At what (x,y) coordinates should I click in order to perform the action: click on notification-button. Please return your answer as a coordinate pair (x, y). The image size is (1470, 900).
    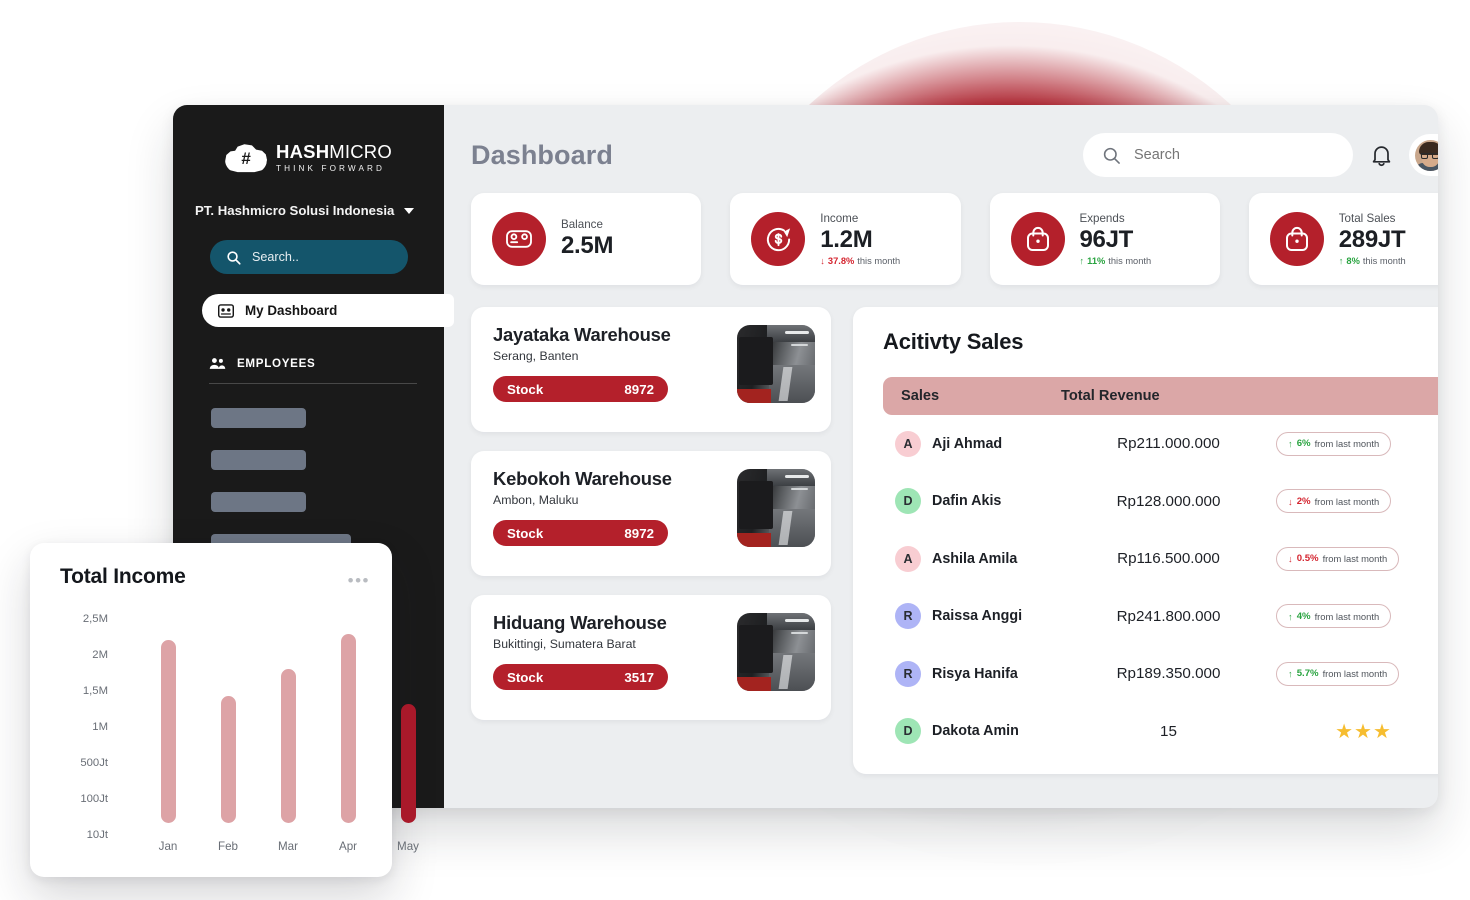
    Looking at the image, I should click on (1381, 155).